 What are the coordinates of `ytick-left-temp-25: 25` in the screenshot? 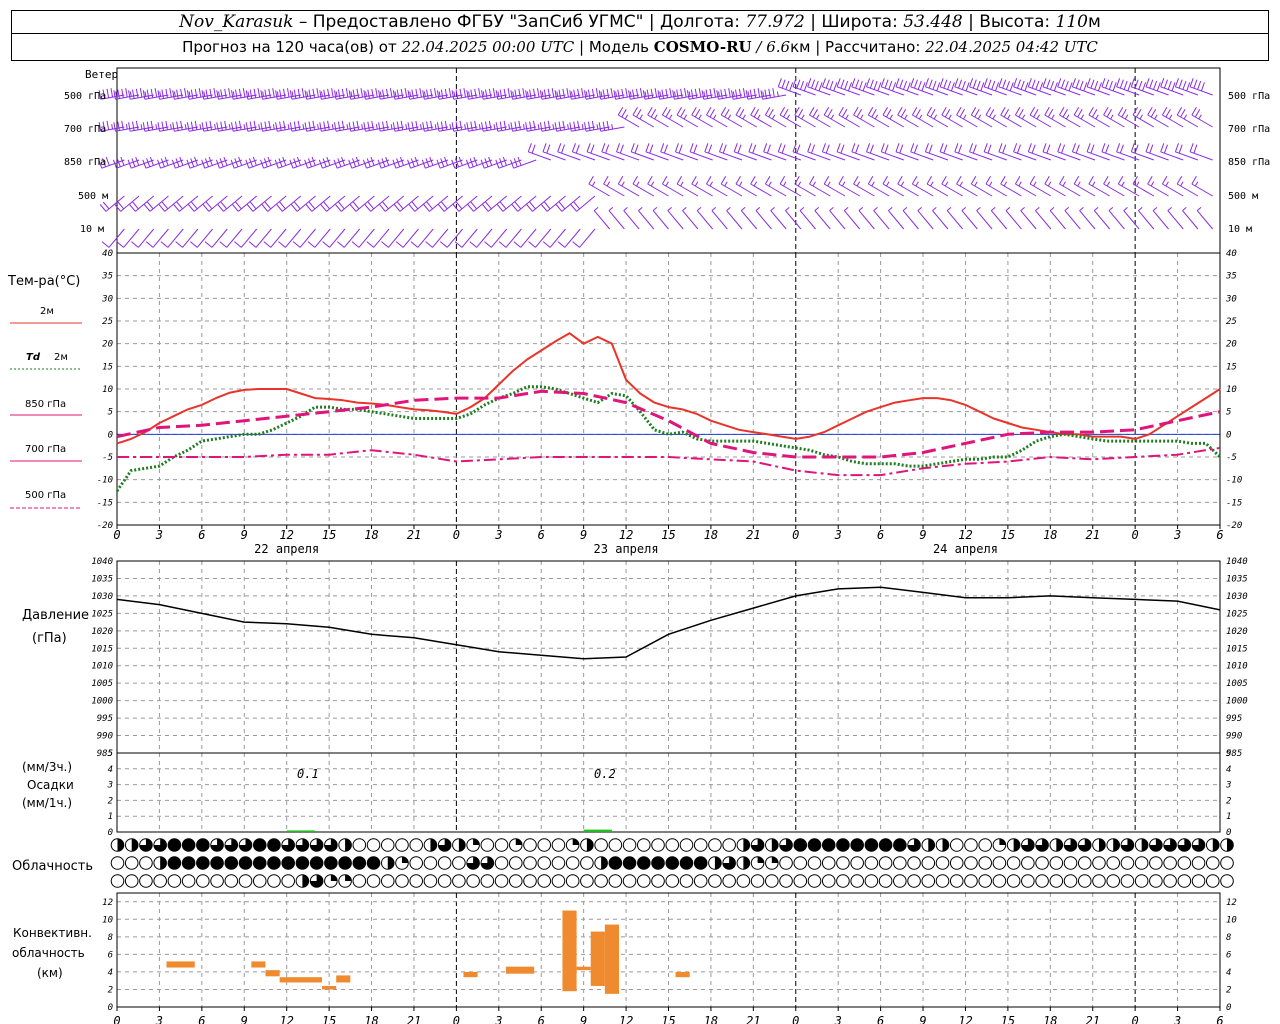 It's located at (107, 322).